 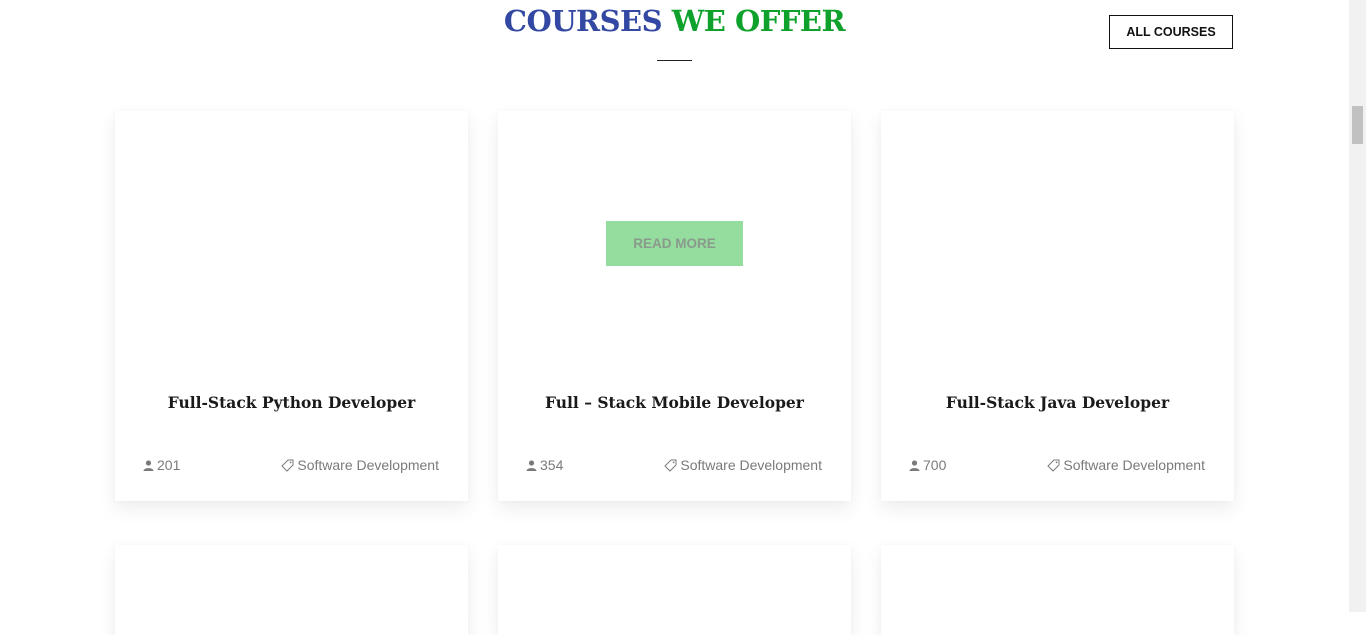 What do you see at coordinates (758, 21) in the screenshot?
I see `section-title-part2: WE OFFER` at bounding box center [758, 21].